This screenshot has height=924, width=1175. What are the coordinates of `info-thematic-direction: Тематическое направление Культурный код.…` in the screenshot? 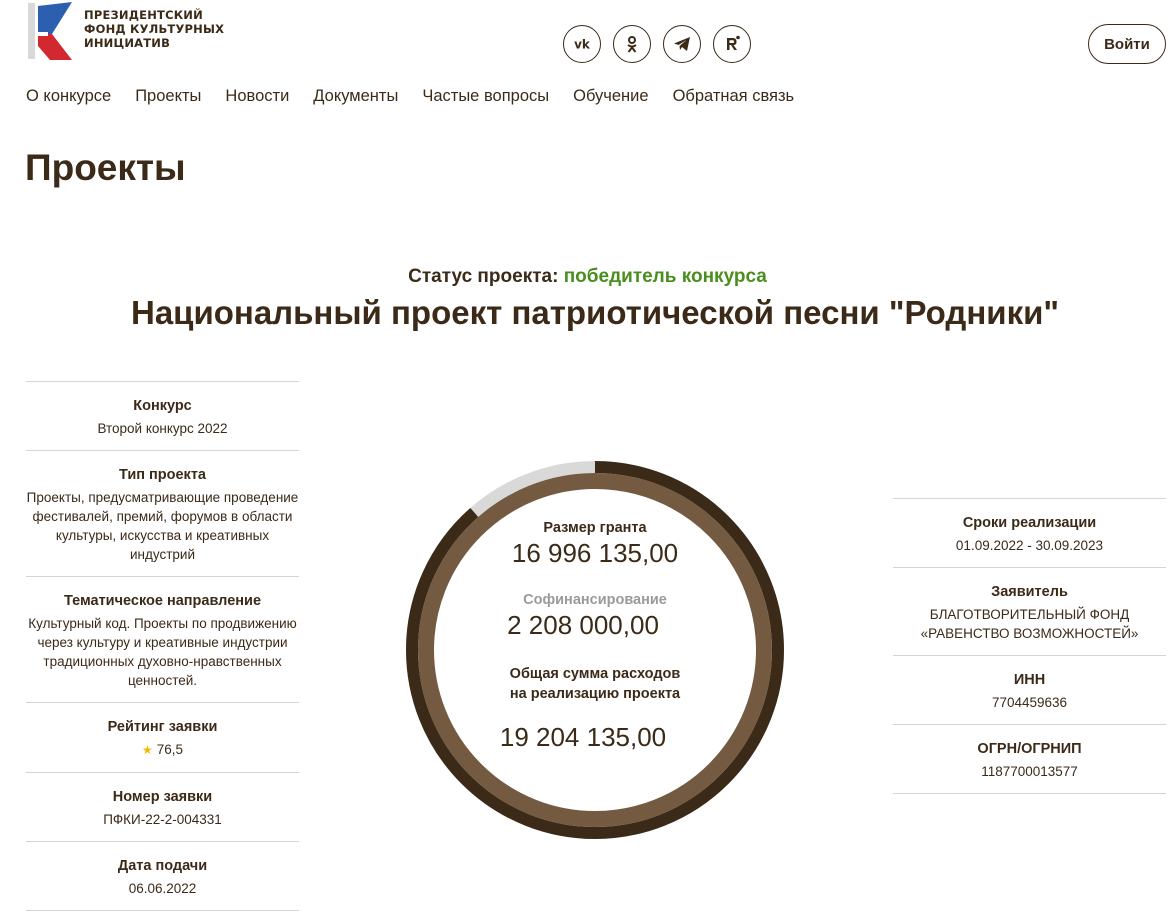 It's located at (162, 639).